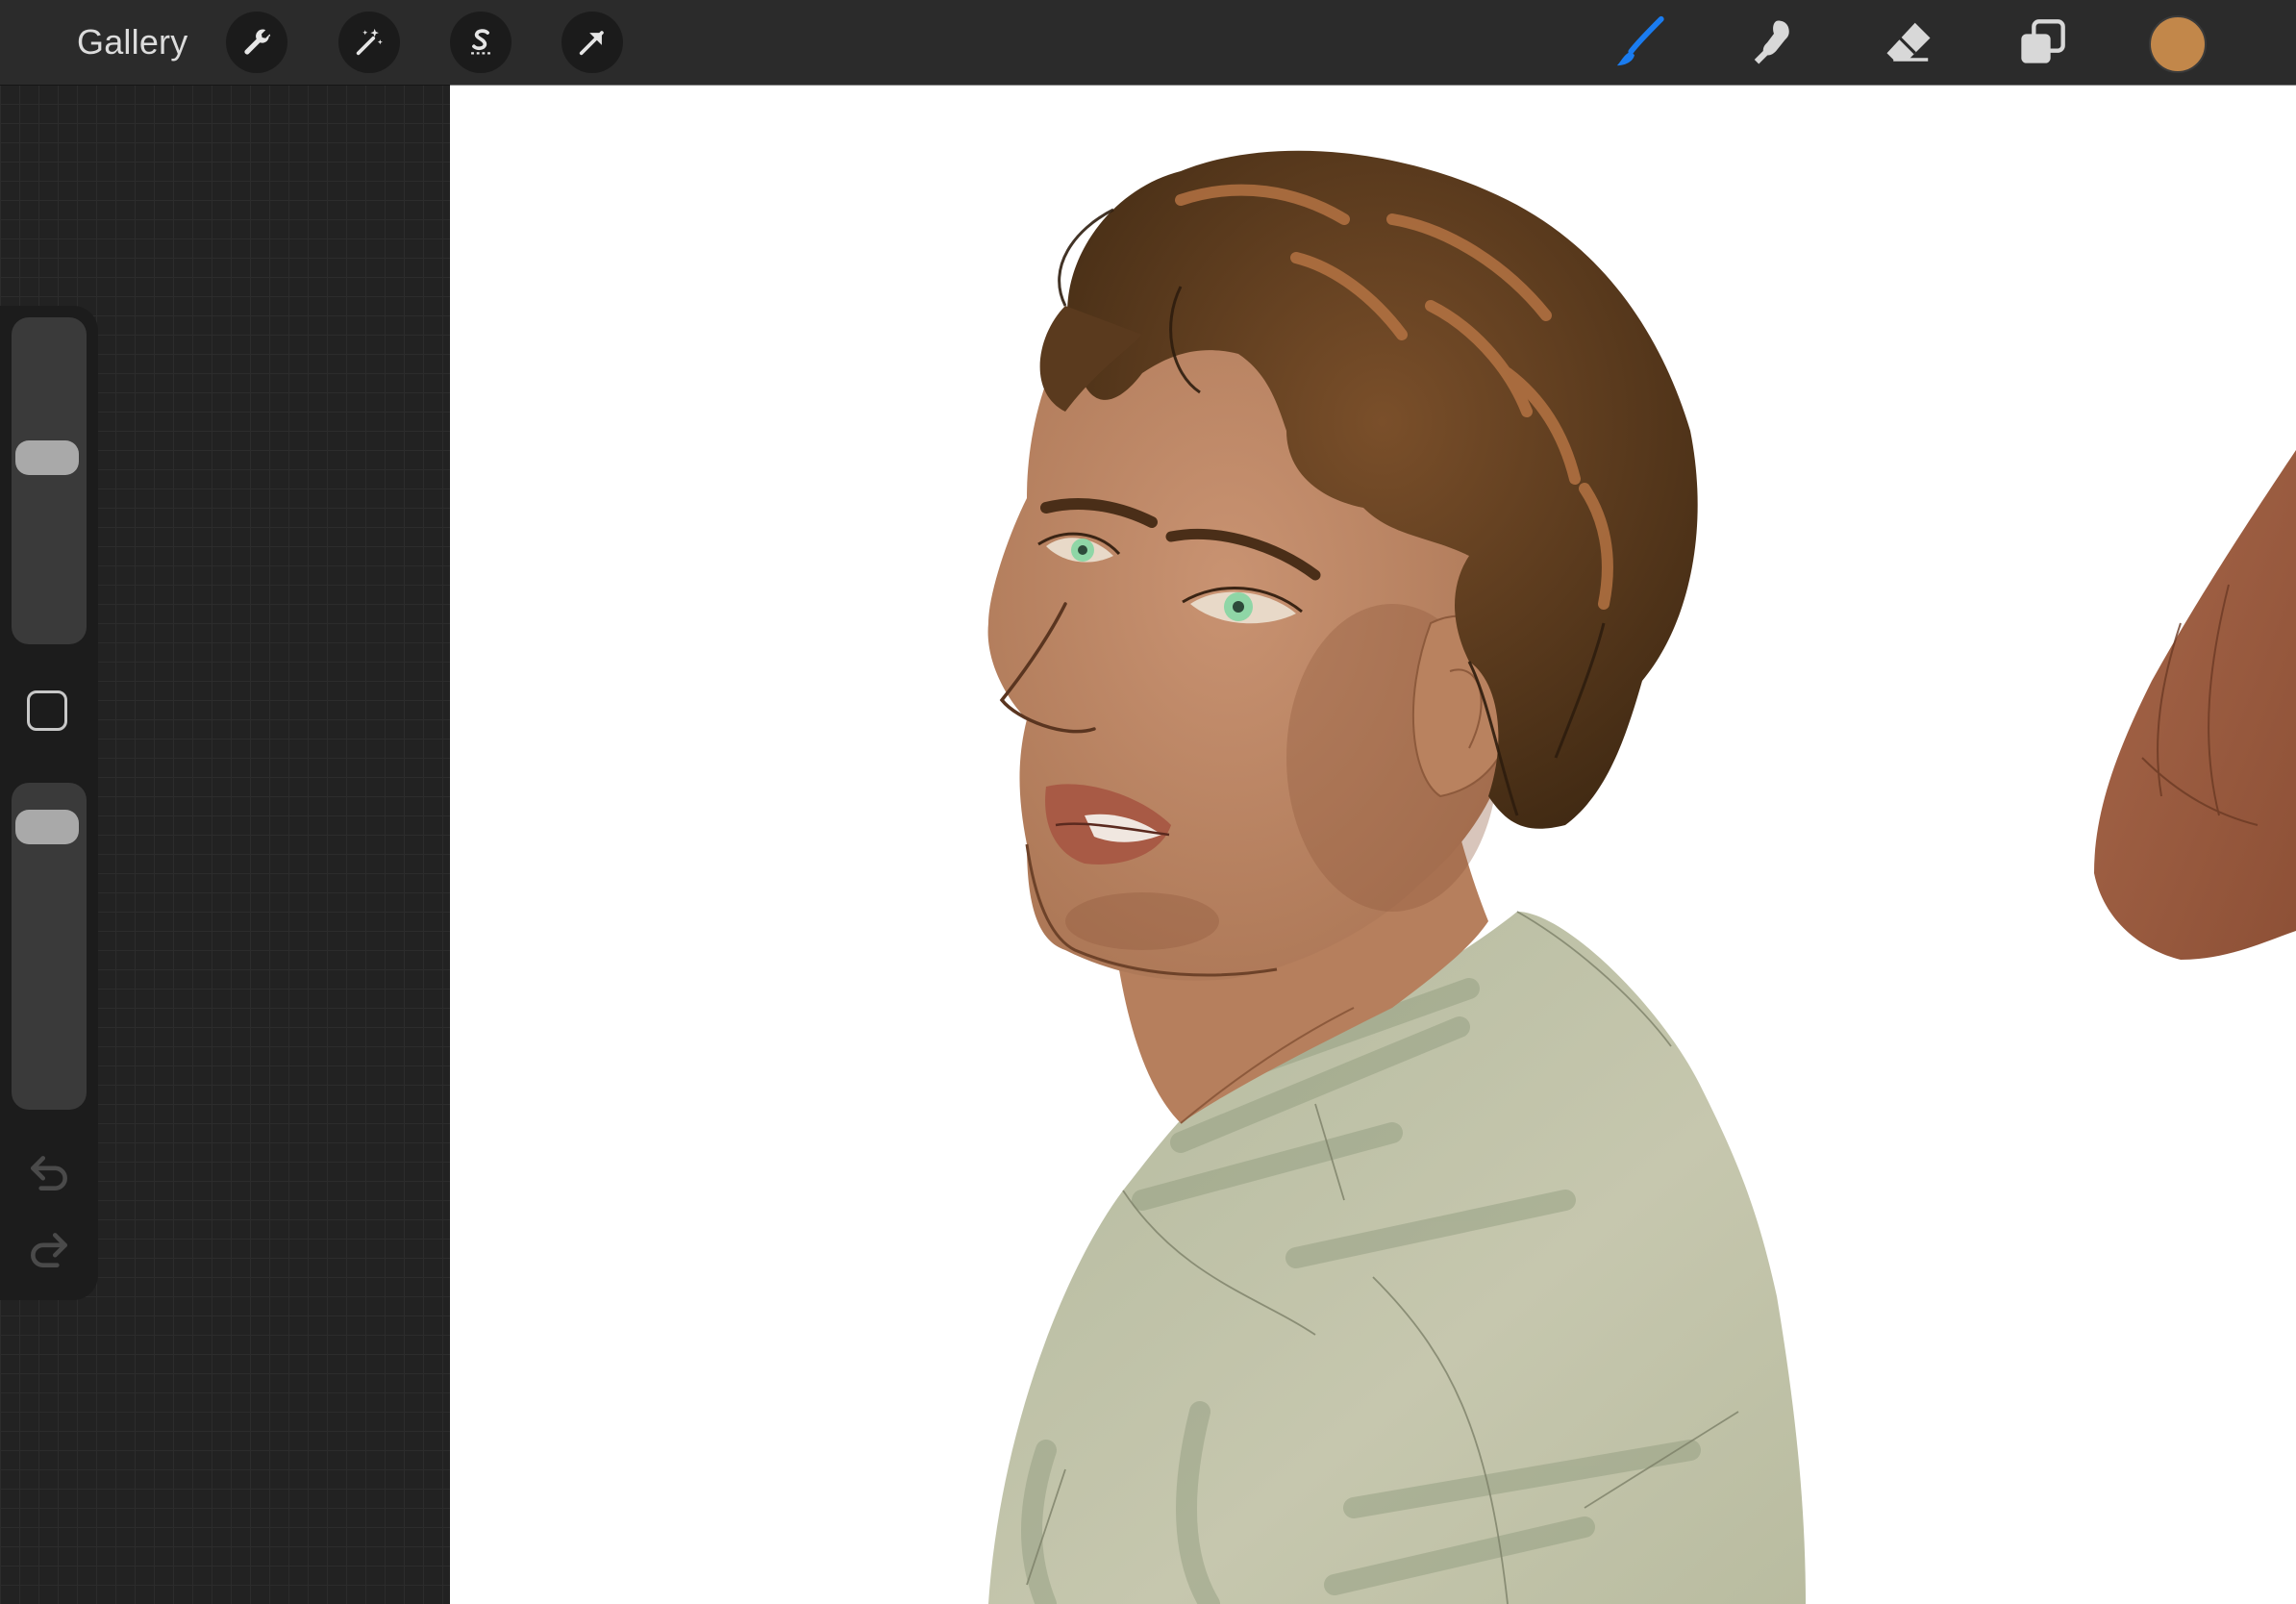  What do you see at coordinates (47, 458) in the screenshot?
I see `brush-size-thumb` at bounding box center [47, 458].